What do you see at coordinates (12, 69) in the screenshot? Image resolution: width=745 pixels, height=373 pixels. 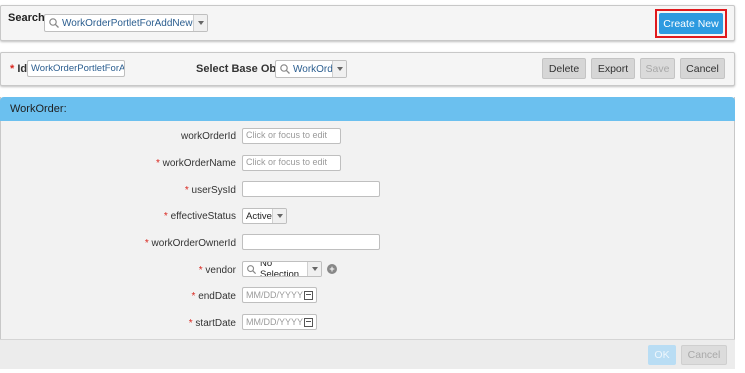 I see `required-mark: *` at bounding box center [12, 69].